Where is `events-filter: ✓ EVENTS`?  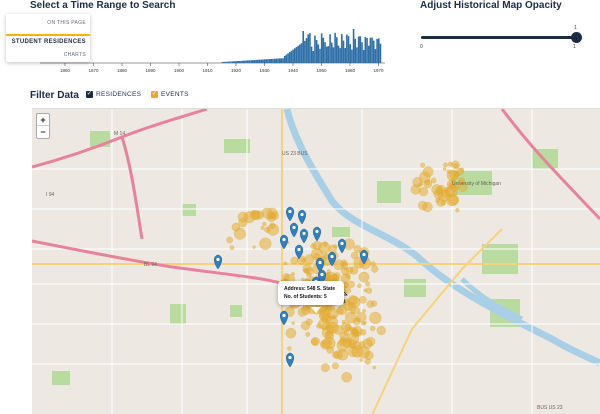
events-filter: ✓ EVENTS is located at coordinates (170, 94).